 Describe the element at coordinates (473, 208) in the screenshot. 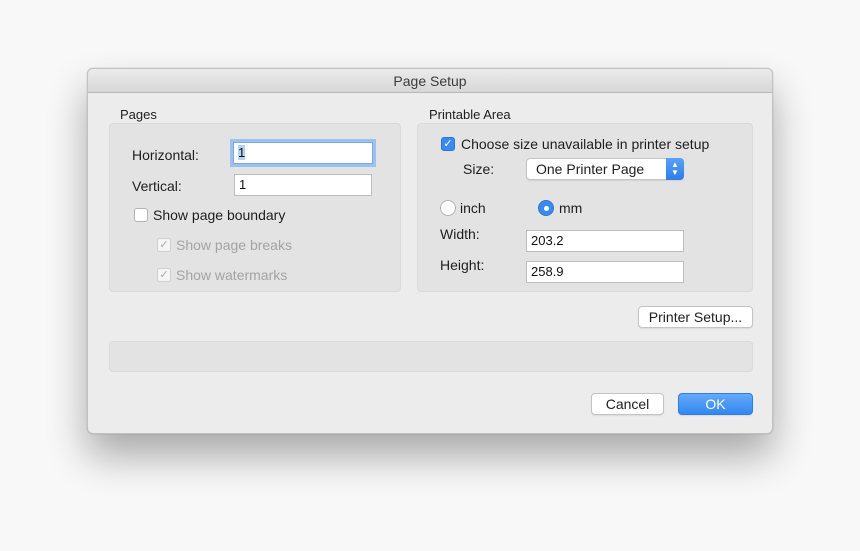

I see `inch-label: inch` at that location.